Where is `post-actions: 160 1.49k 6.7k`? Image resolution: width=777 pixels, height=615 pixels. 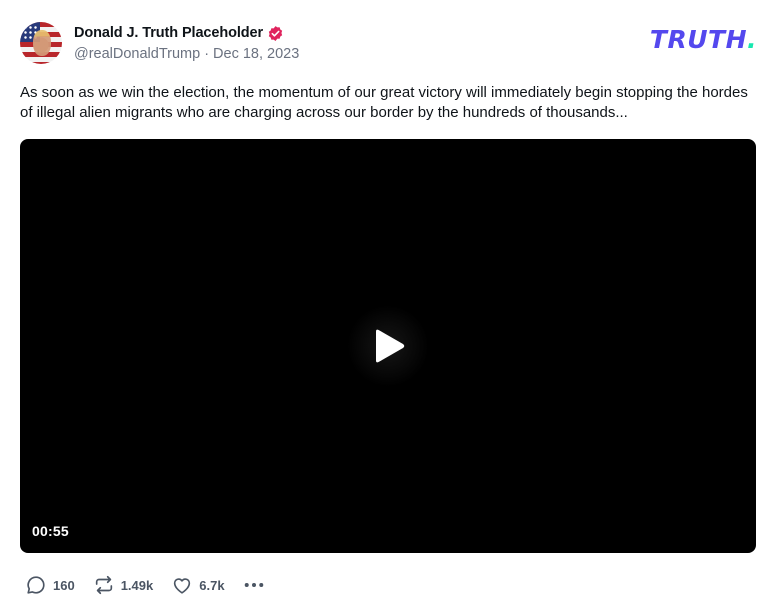 post-actions: 160 1.49k 6.7k is located at coordinates (145, 585).